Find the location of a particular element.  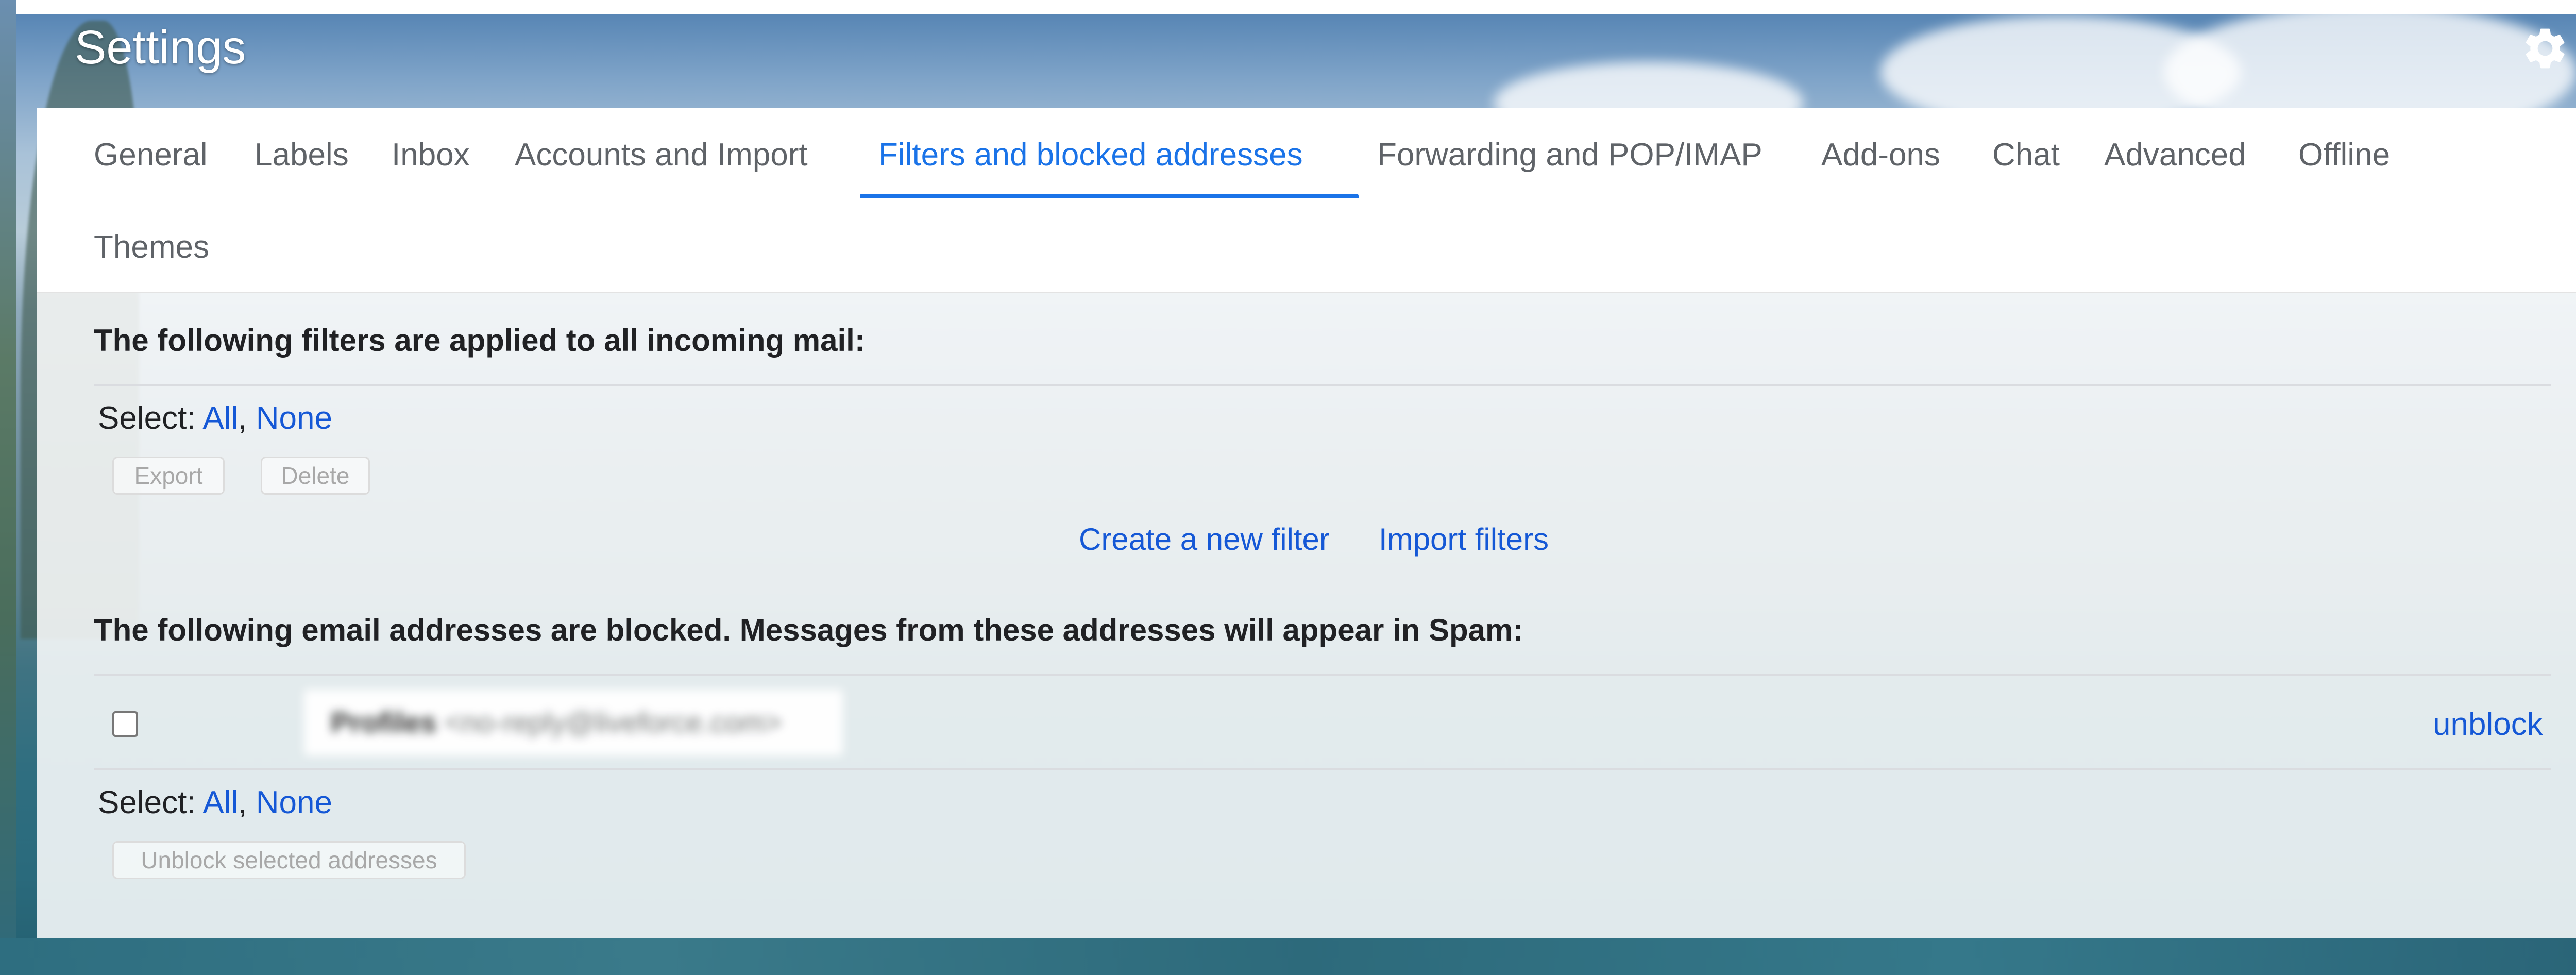

gear-icon is located at coordinates (2545, 49).